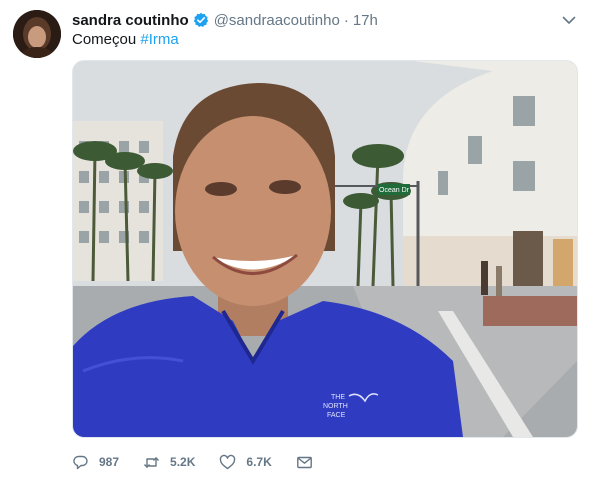  Describe the element at coordinates (336, 415) in the screenshot. I see `jacket-logo-line3: FACE` at that location.